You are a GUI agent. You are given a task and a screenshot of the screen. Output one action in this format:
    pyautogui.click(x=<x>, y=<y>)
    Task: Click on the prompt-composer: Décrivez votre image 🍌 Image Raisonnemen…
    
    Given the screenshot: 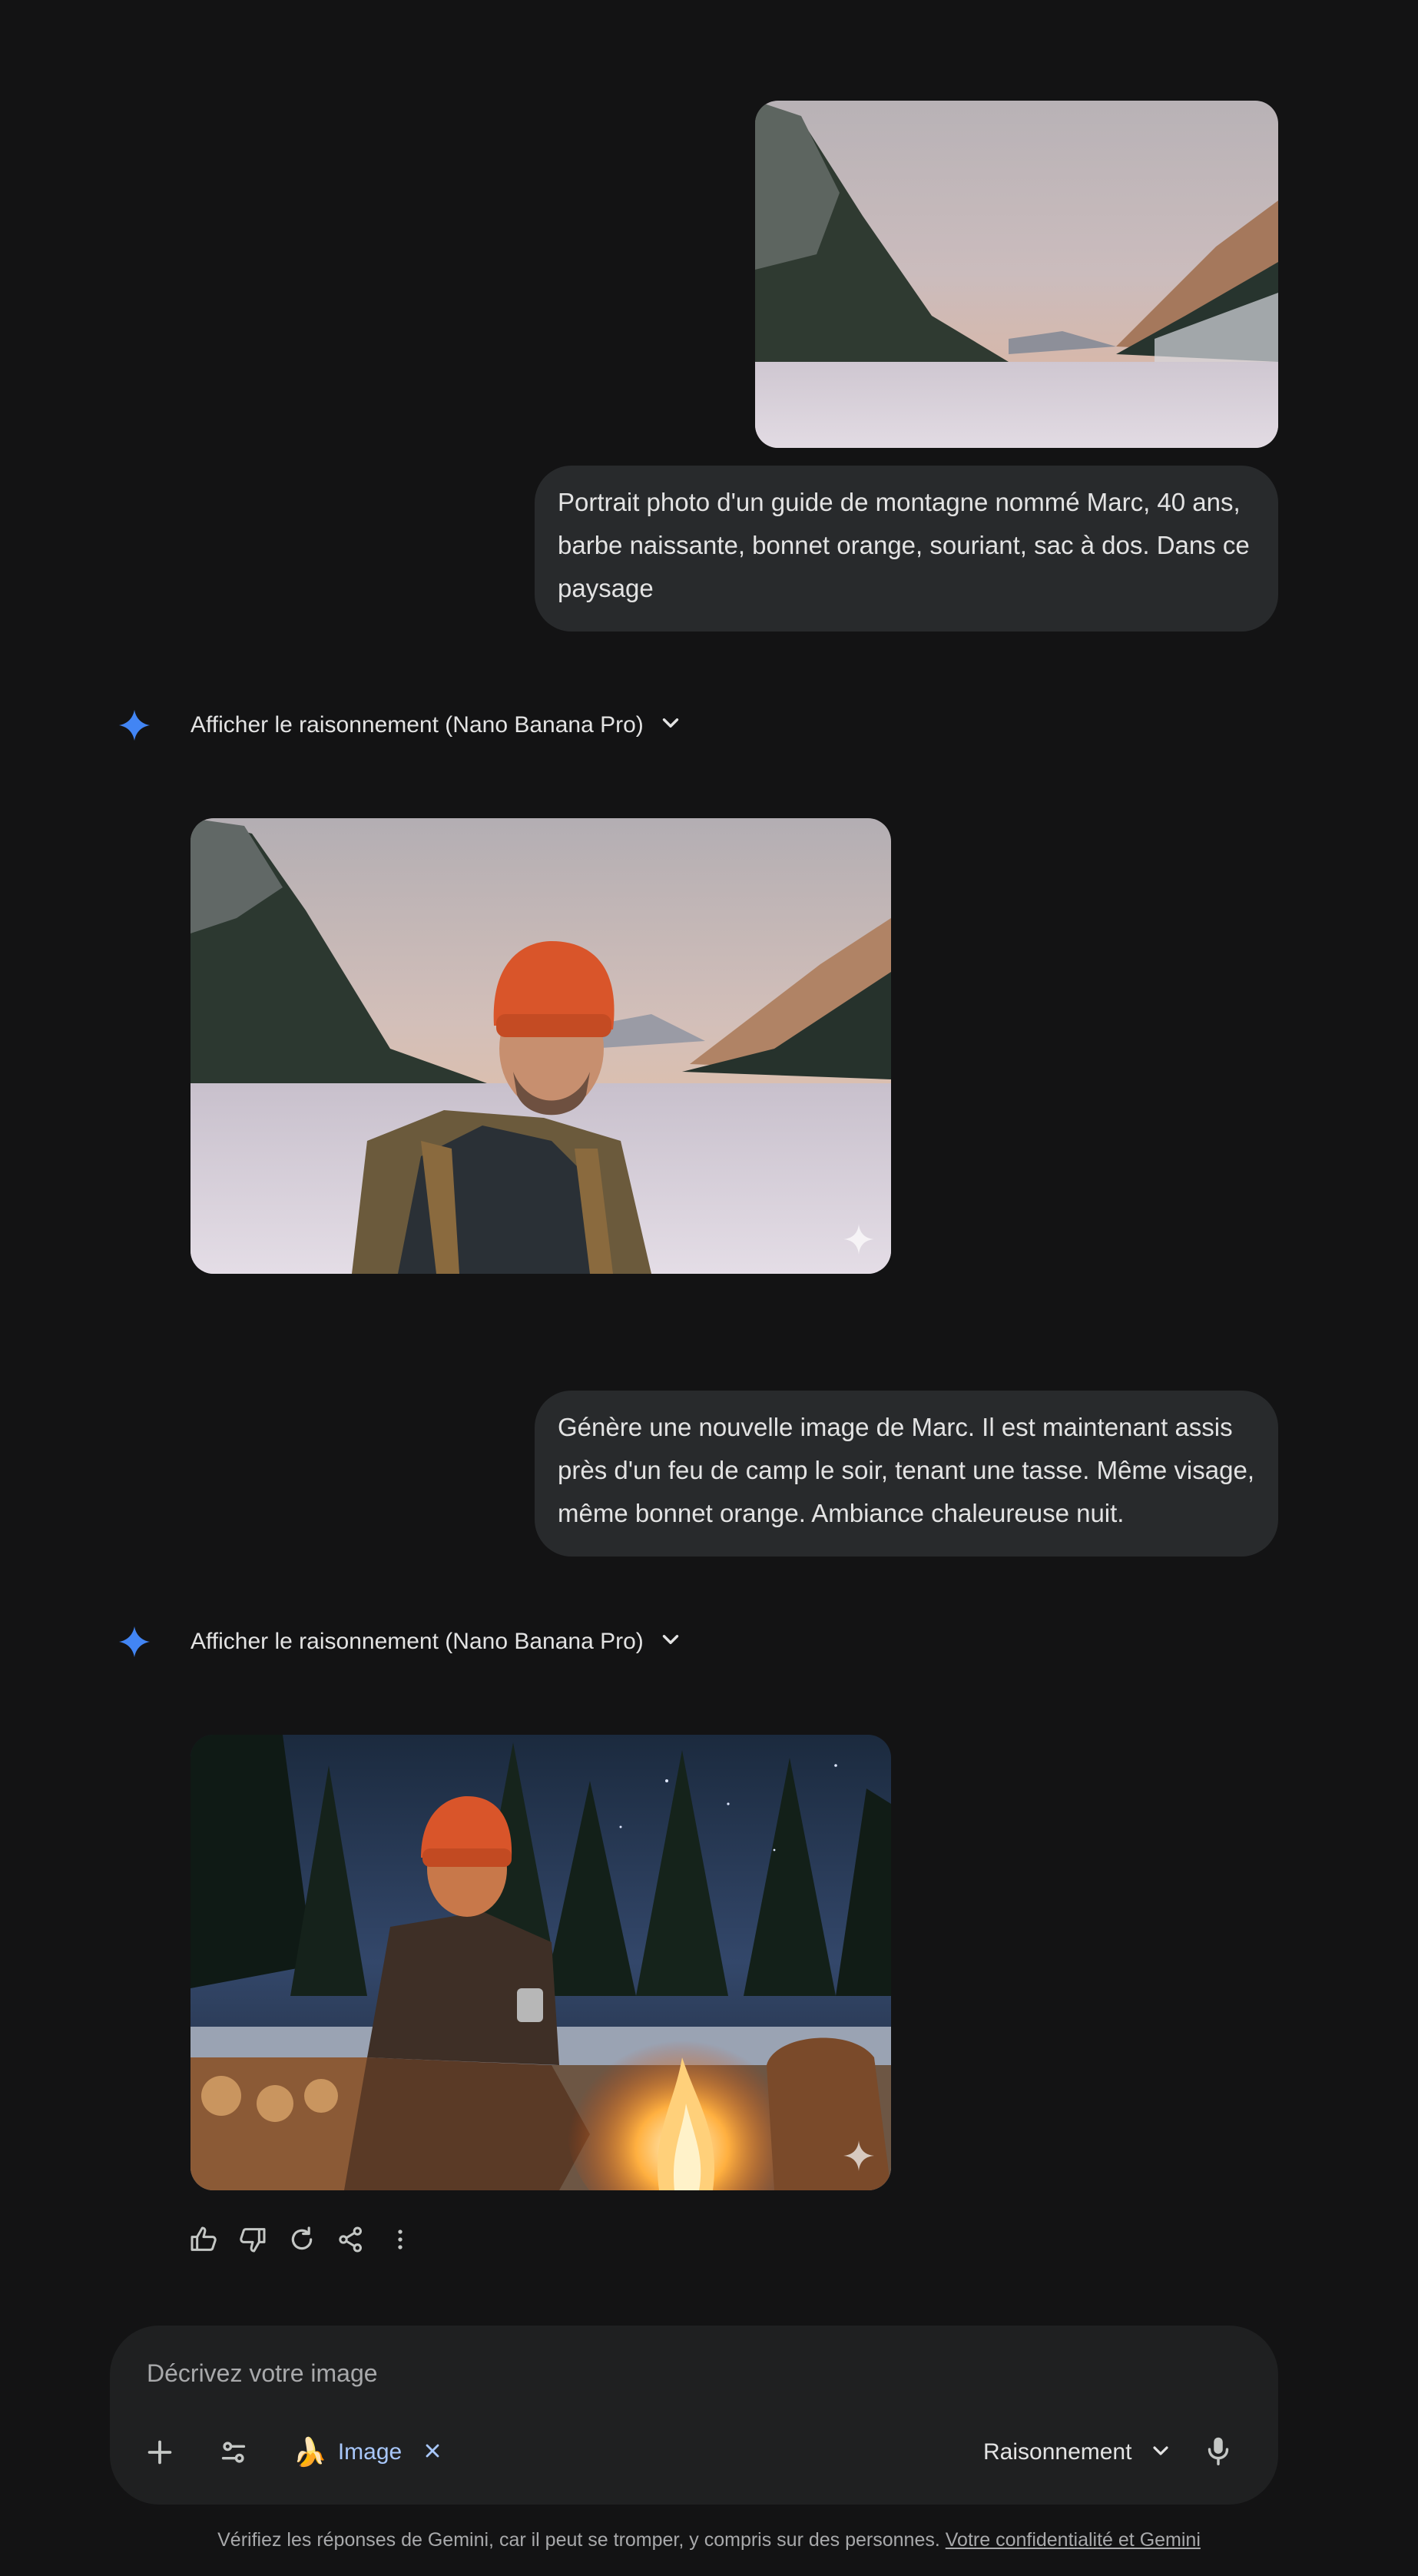 What is the action you would take?
    pyautogui.click(x=694, y=2415)
    